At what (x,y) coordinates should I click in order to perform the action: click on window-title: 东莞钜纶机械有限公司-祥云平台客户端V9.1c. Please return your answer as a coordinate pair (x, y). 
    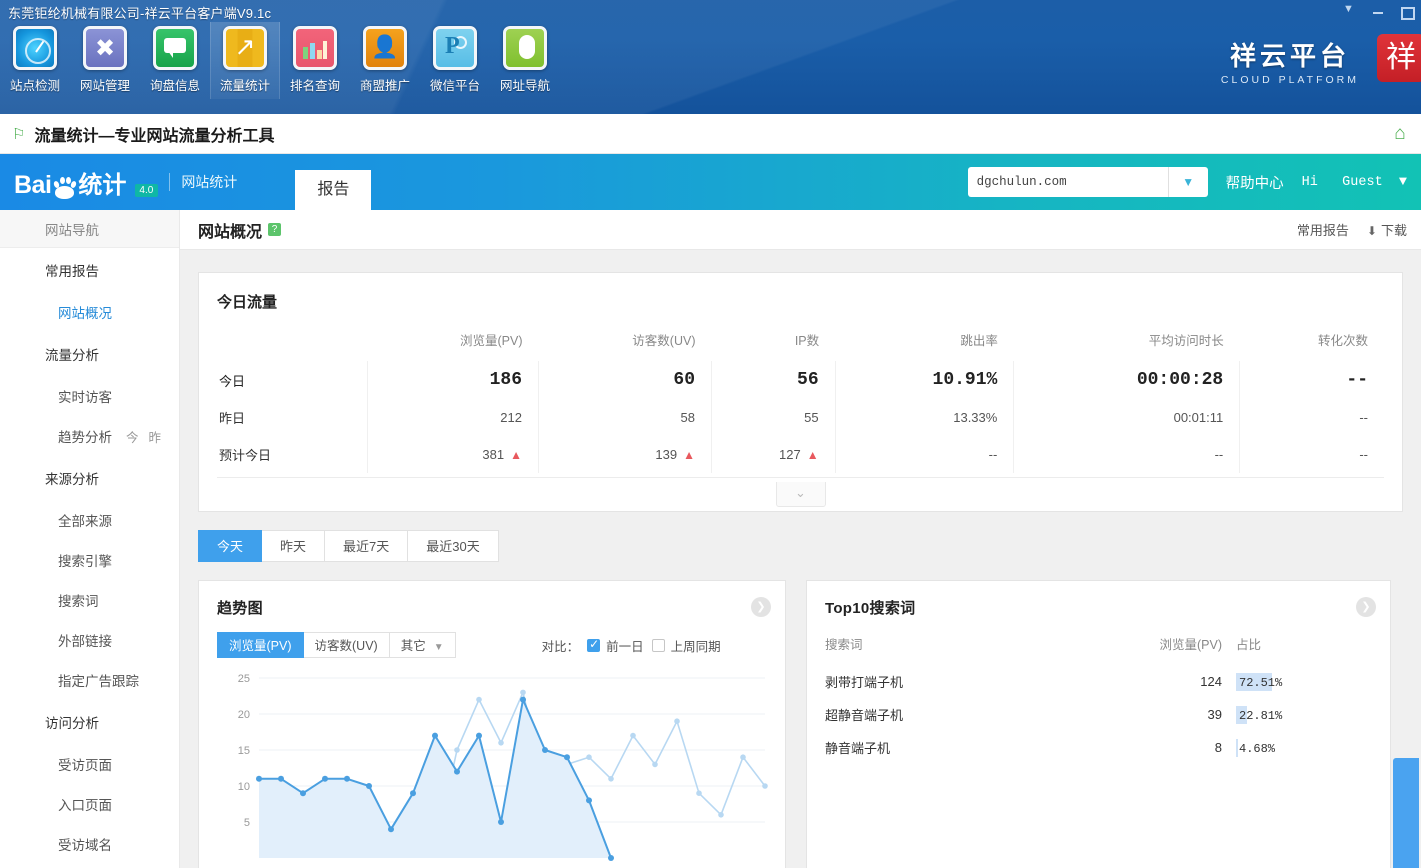
    Looking at the image, I should click on (140, 13).